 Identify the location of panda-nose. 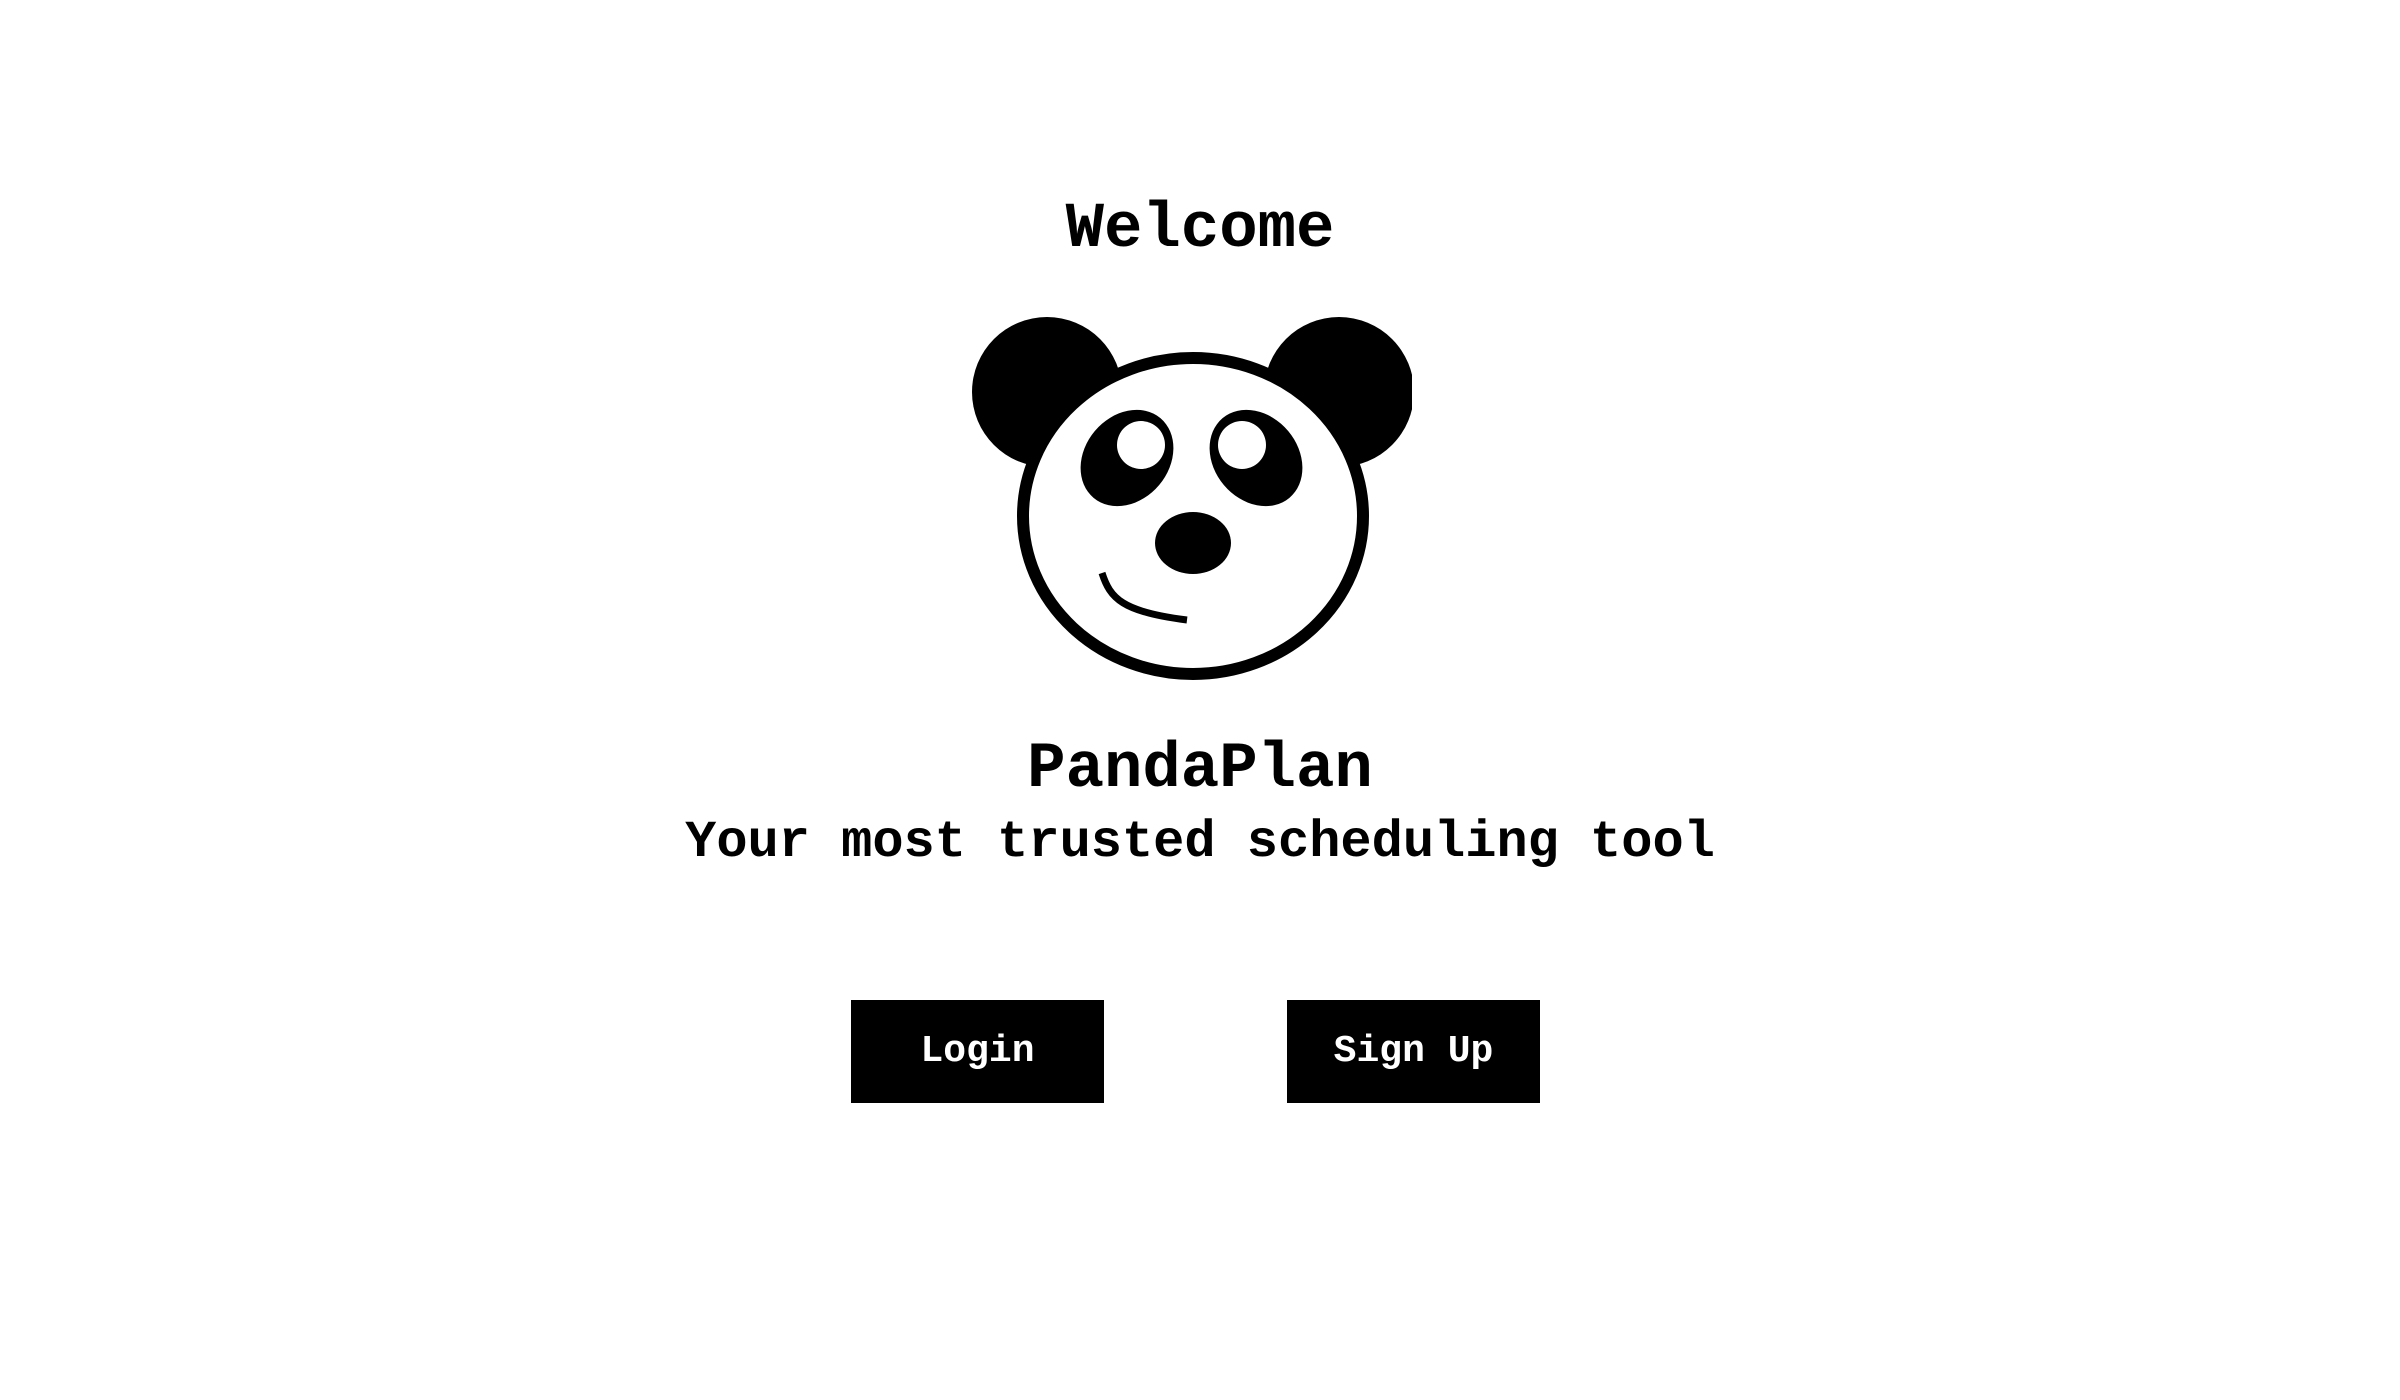
(1193, 543).